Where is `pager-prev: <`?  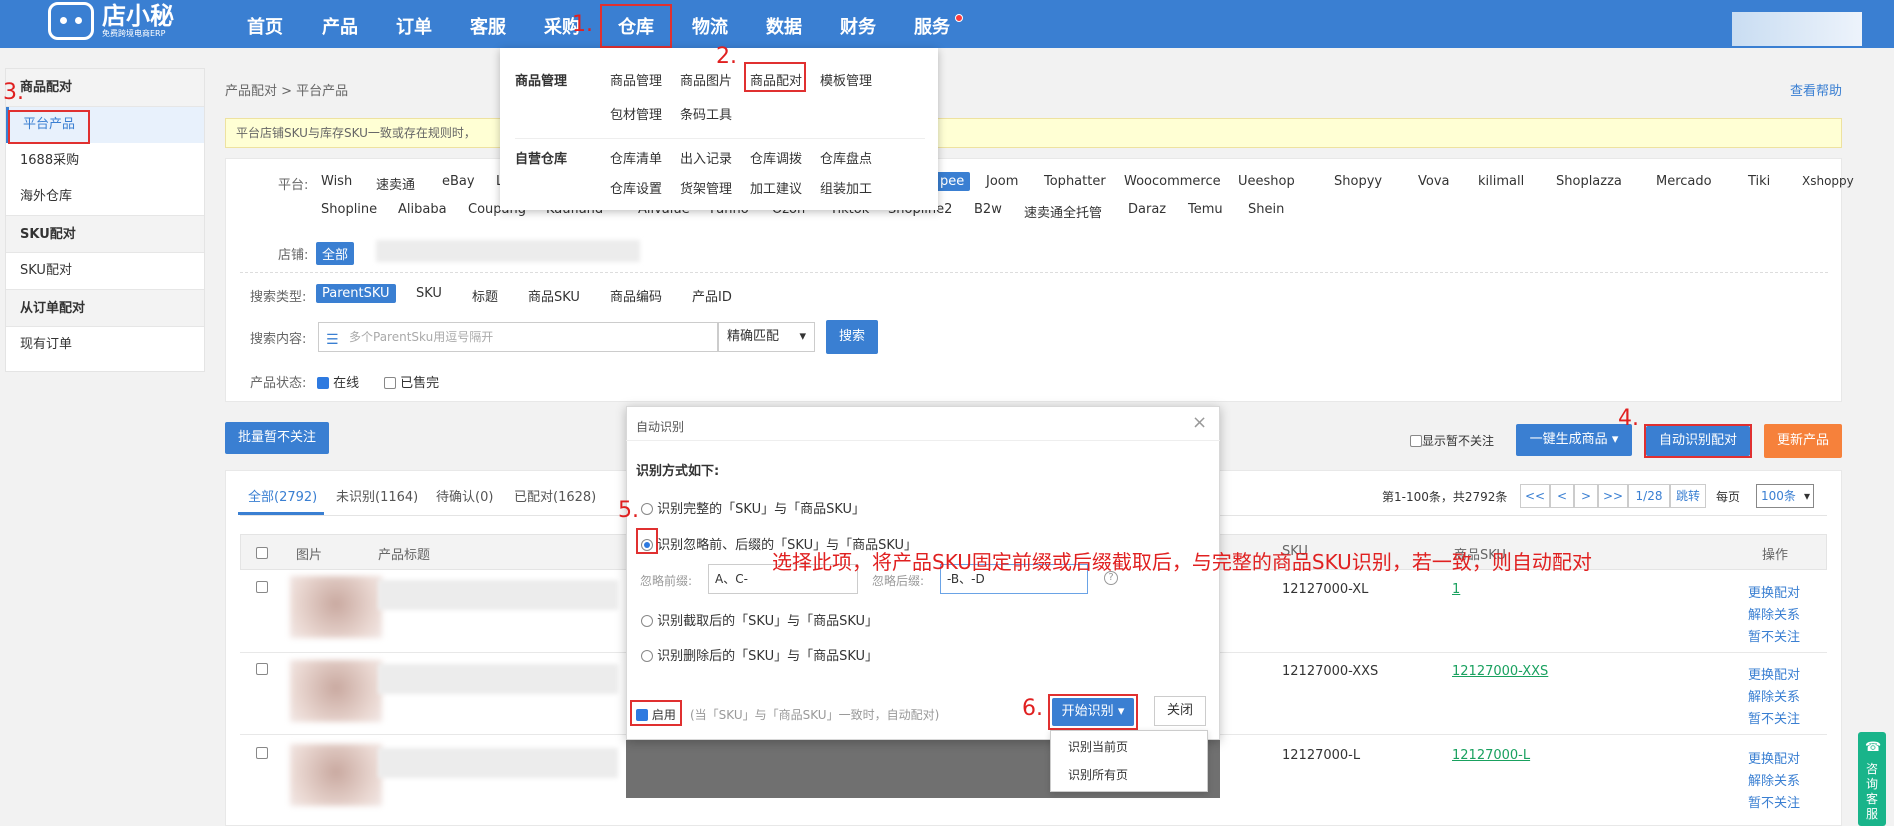 pager-prev: < is located at coordinates (1562, 496).